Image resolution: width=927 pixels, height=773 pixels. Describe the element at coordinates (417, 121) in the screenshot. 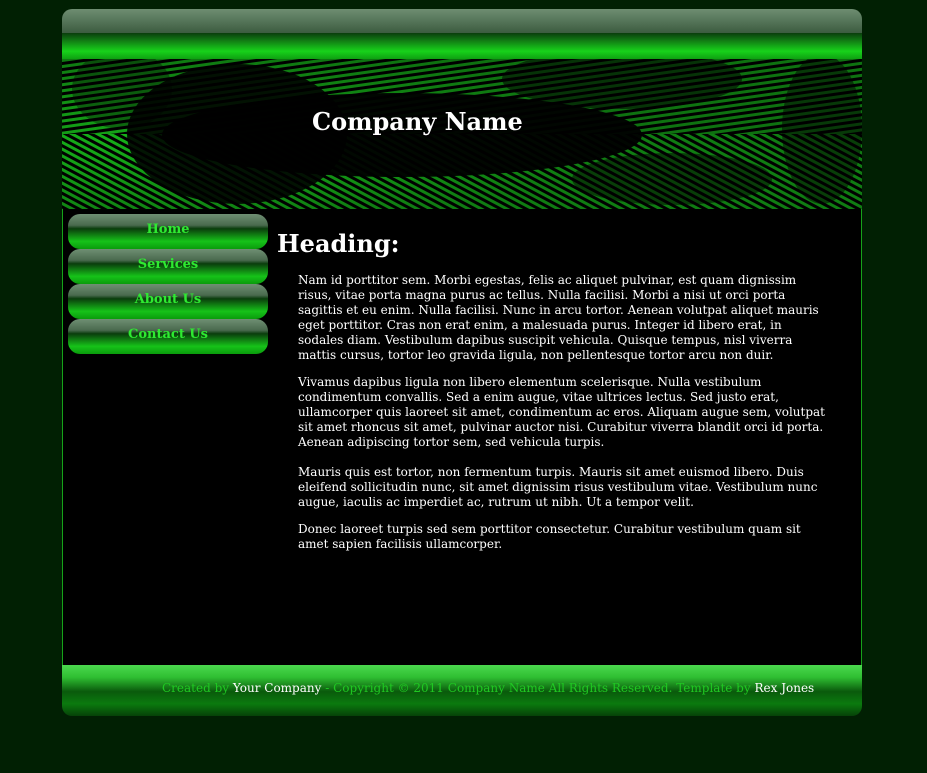

I see `company-name: Company Name` at that location.